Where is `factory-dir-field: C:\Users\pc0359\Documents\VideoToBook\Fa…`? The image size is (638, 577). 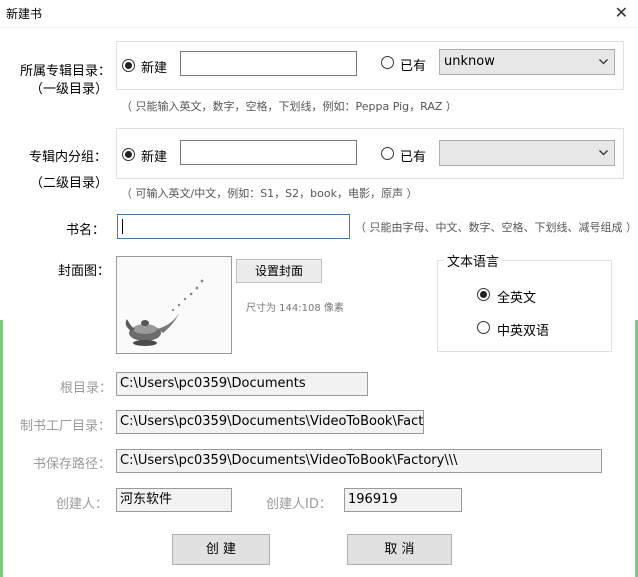
factory-dir-field: C:\Users\pc0359\Documents\VideoToBook\Fa… is located at coordinates (270, 422).